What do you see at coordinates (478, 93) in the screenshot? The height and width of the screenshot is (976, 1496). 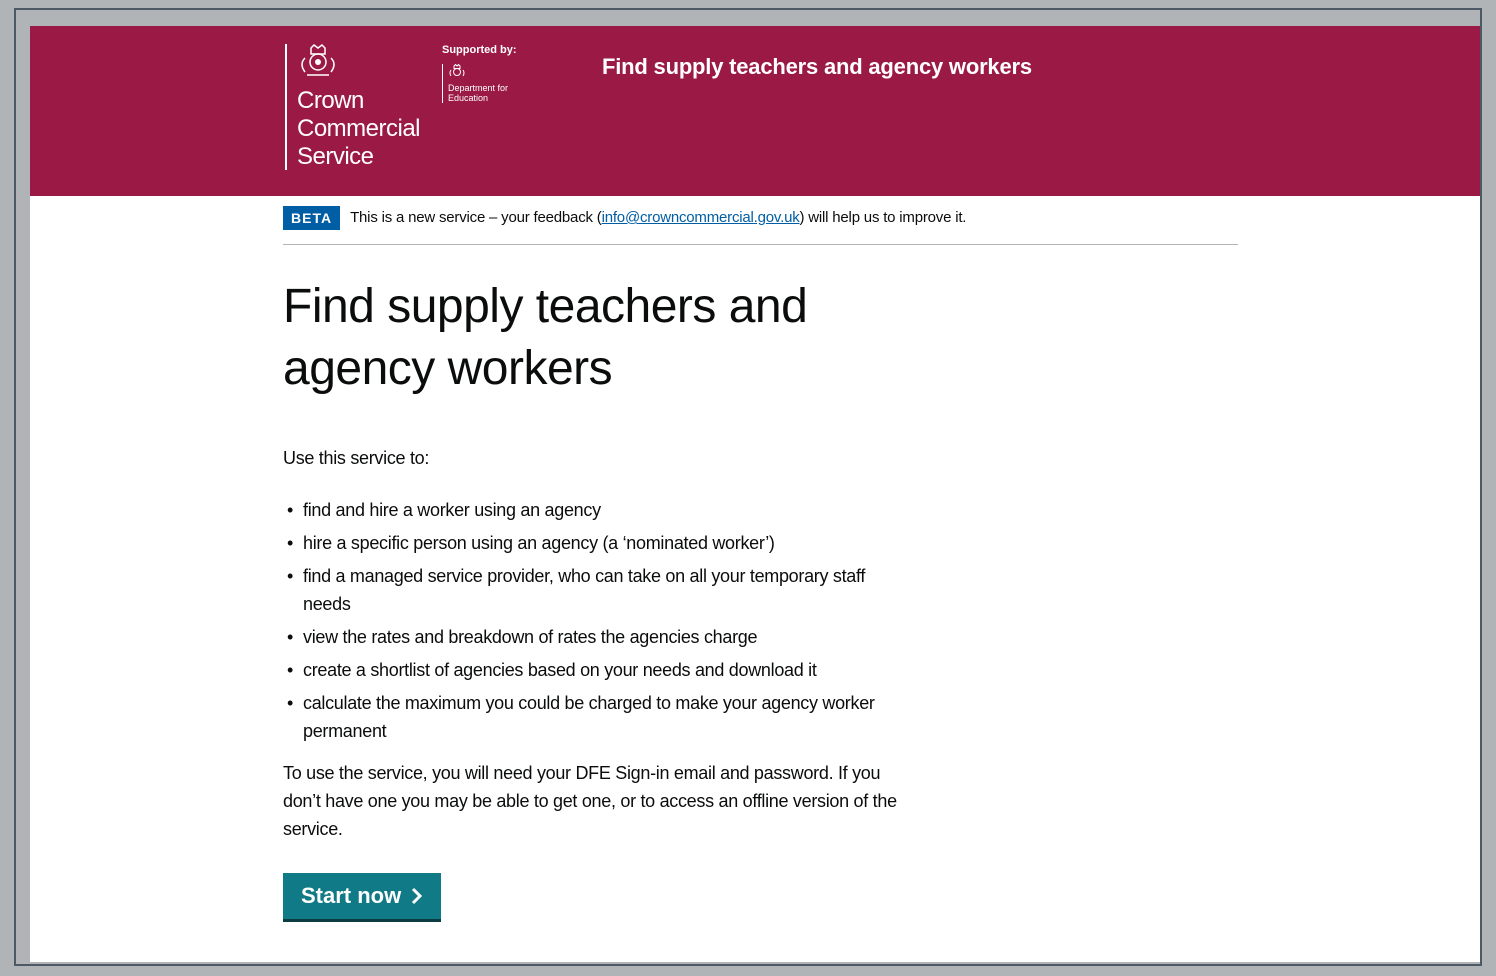 I see `partner-name: Department for Education` at bounding box center [478, 93].